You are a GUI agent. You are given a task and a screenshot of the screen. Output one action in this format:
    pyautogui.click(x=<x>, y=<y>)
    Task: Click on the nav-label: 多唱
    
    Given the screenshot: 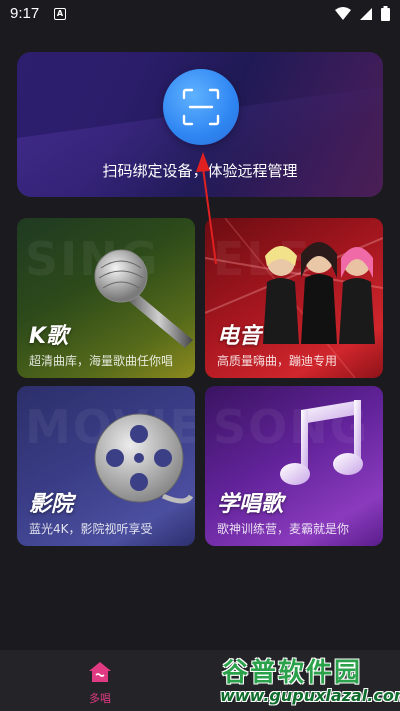 What is the action you would take?
    pyautogui.click(x=100, y=698)
    